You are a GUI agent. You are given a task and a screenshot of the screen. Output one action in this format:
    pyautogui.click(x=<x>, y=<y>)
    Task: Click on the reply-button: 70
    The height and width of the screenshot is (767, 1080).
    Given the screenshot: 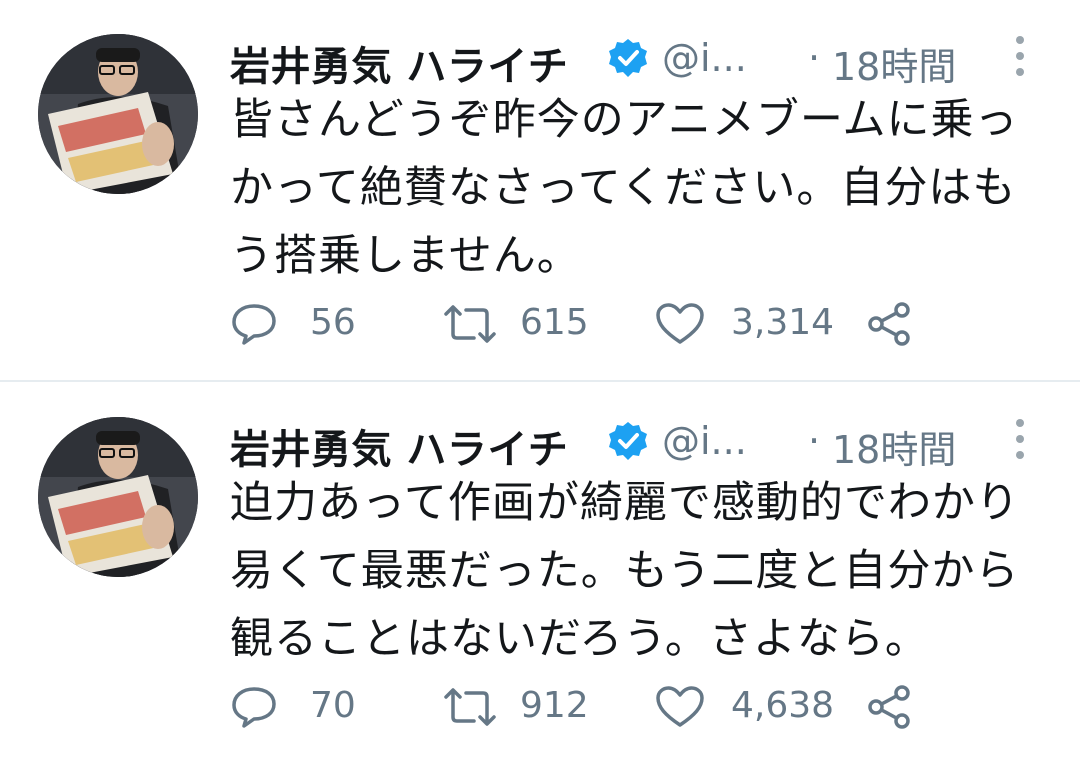 What is the action you would take?
    pyautogui.click(x=300, y=707)
    